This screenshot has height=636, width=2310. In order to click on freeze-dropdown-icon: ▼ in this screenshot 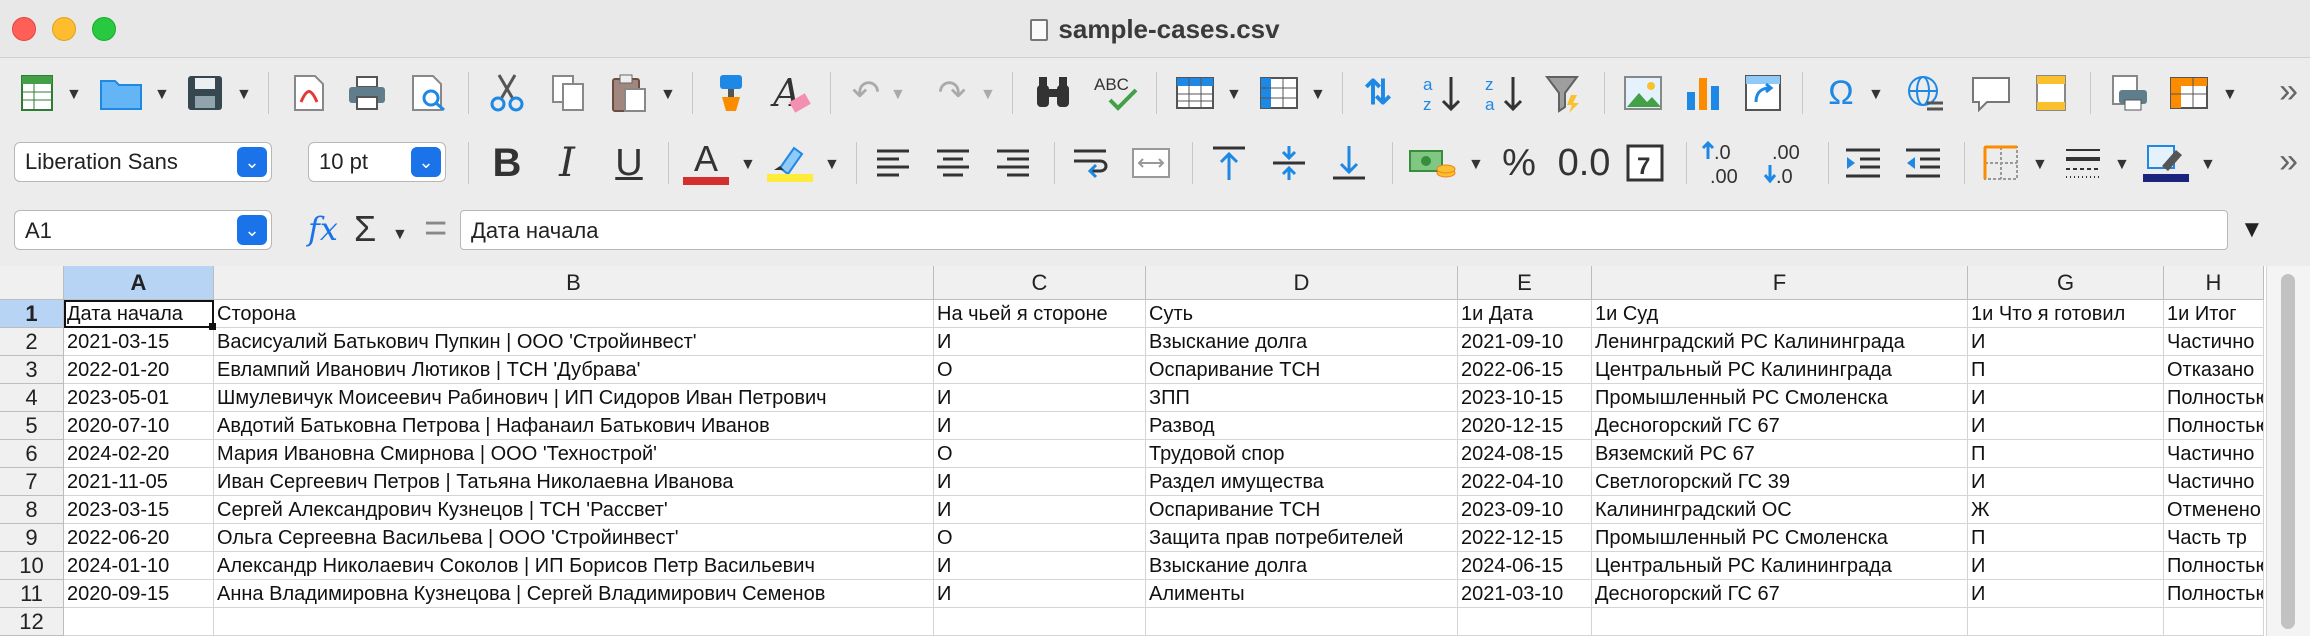, I will do `click(2230, 95)`.